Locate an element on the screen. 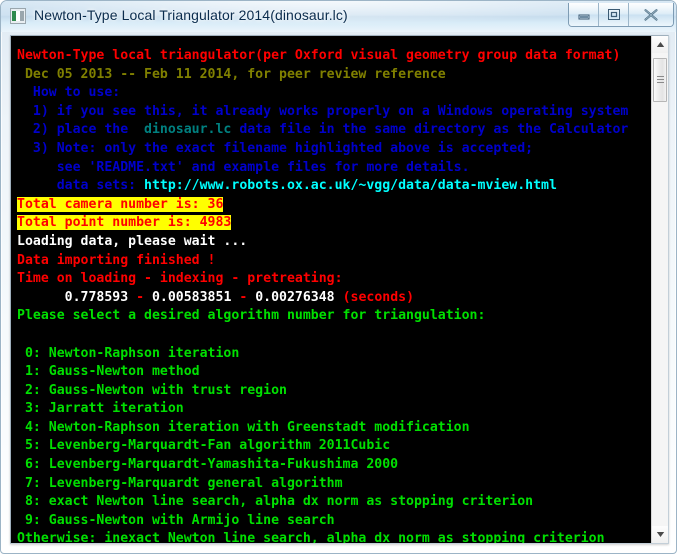  console-run: 2) place the is located at coordinates (77, 130).